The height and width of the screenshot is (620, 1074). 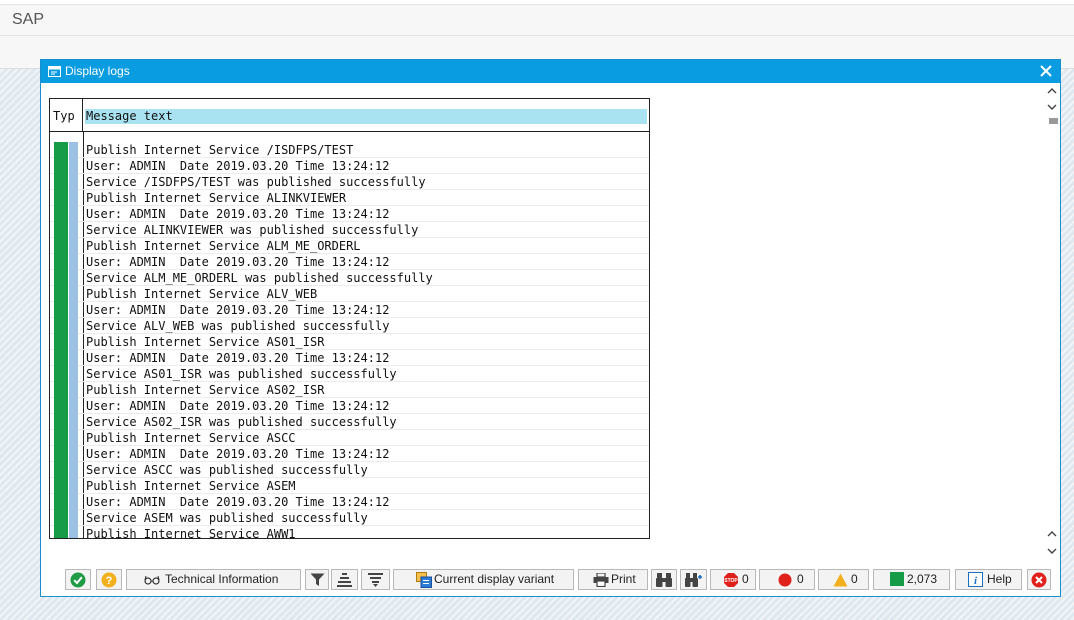 I want to click on table-row: Publish Internet Service AWW1, so click(x=349, y=532).